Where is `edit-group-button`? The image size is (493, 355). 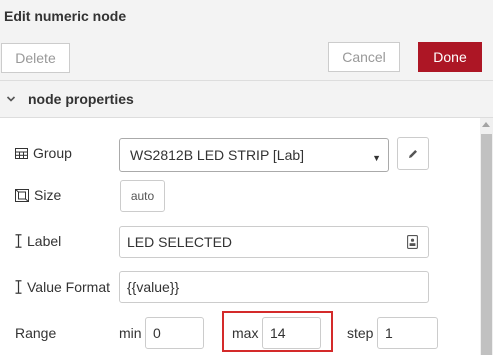 edit-group-button is located at coordinates (413, 153).